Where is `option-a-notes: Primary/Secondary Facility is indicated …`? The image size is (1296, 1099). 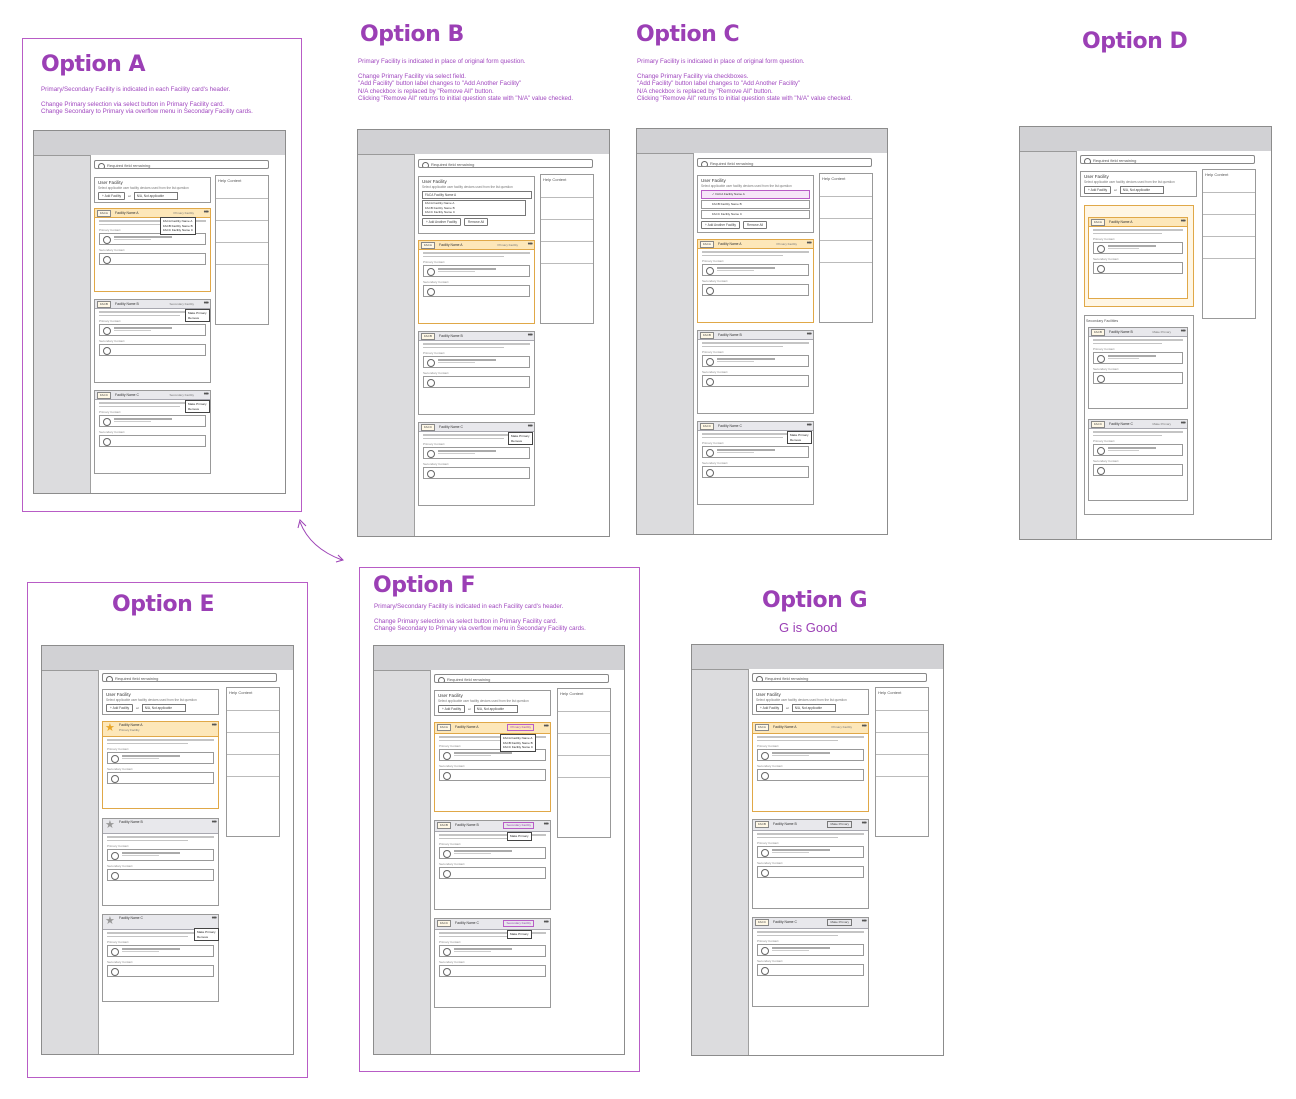
option-a-notes: Primary/Secondary Facility is indicated … is located at coordinates (147, 101).